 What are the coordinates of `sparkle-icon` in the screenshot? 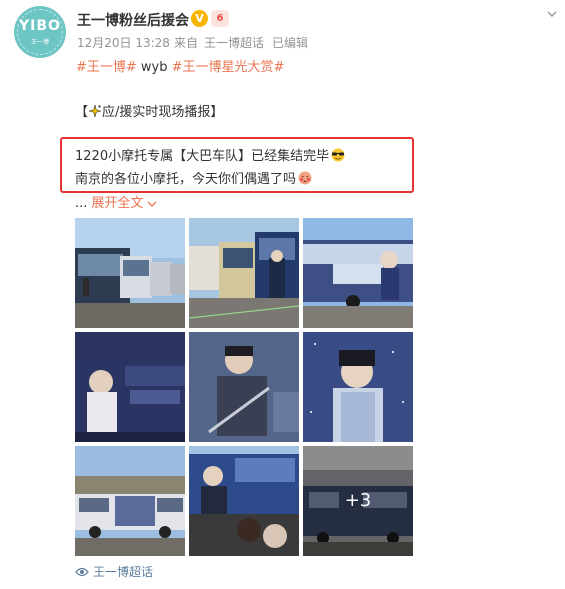 It's located at (95, 111).